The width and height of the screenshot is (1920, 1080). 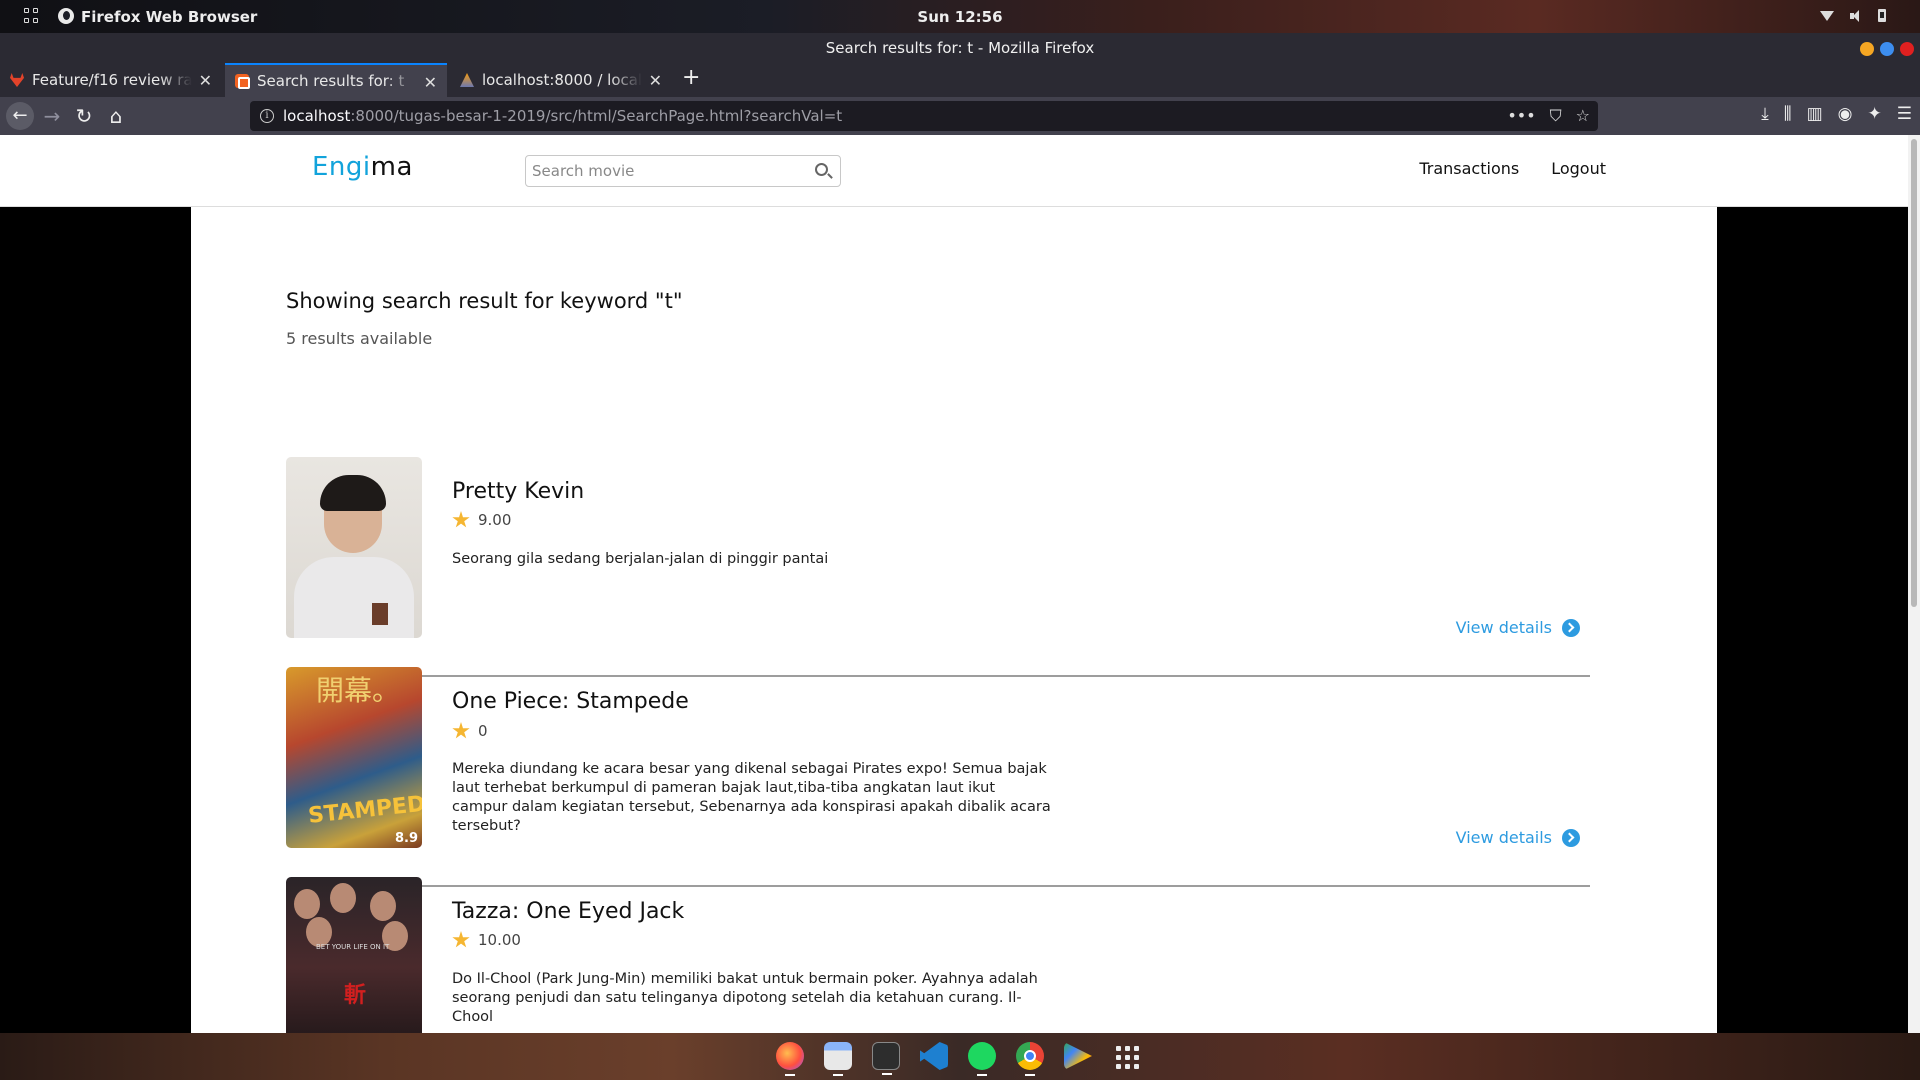 What do you see at coordinates (1815, 114) in the screenshot?
I see `sidebar-icon: ▥` at bounding box center [1815, 114].